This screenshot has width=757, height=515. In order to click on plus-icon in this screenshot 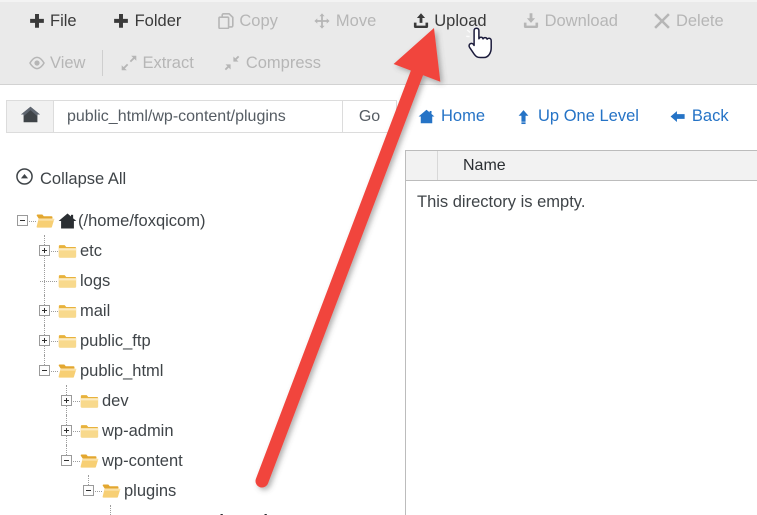, I will do `click(36, 21)`.